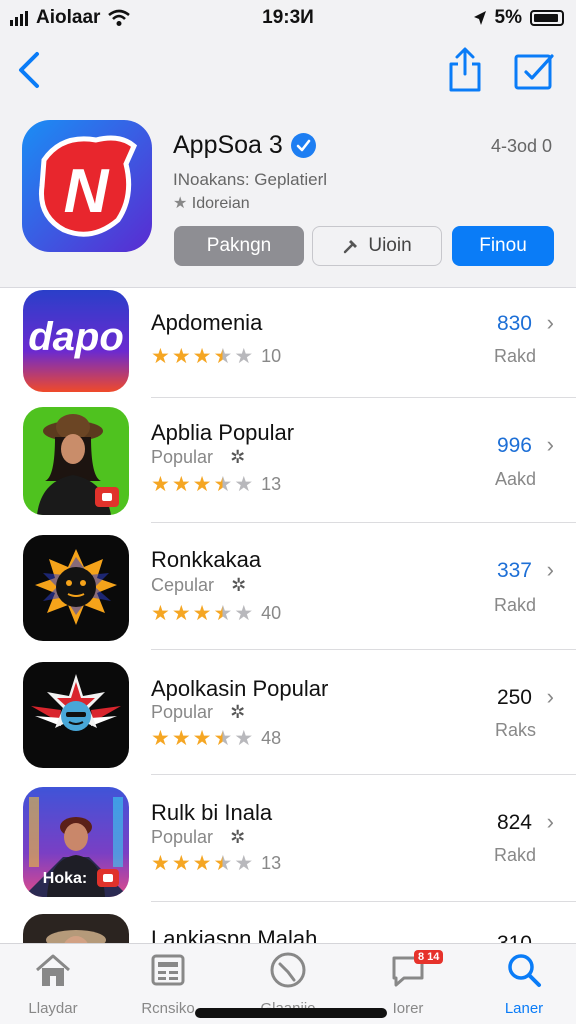 The height and width of the screenshot is (1024, 576). I want to click on hammer-icon, so click(351, 247).